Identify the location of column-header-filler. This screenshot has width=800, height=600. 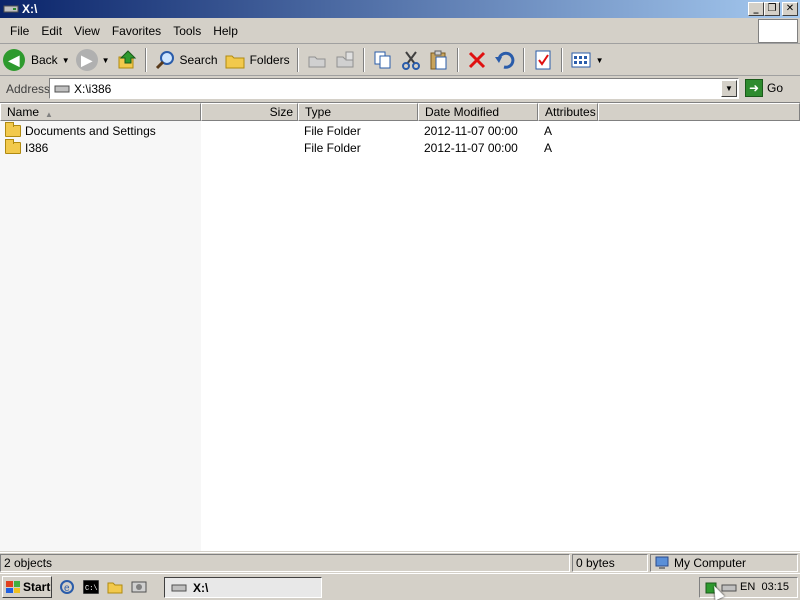
(699, 112).